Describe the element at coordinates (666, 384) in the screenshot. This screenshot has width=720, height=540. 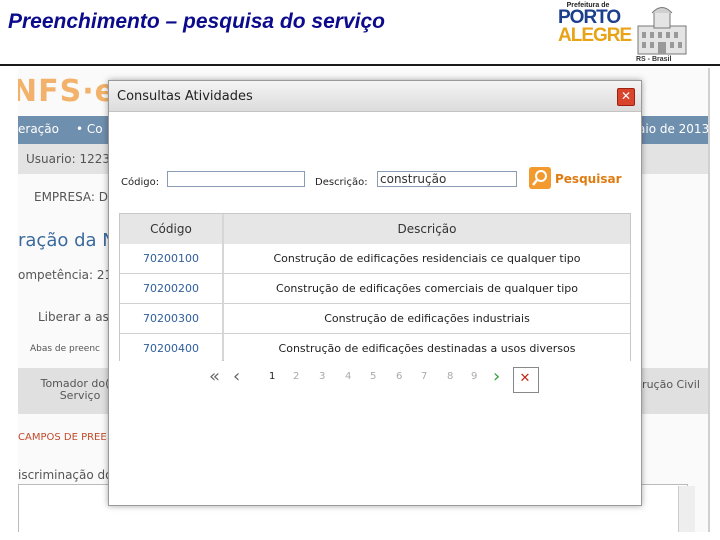
I see `tab-construcao-civil: strução Civil` at that location.